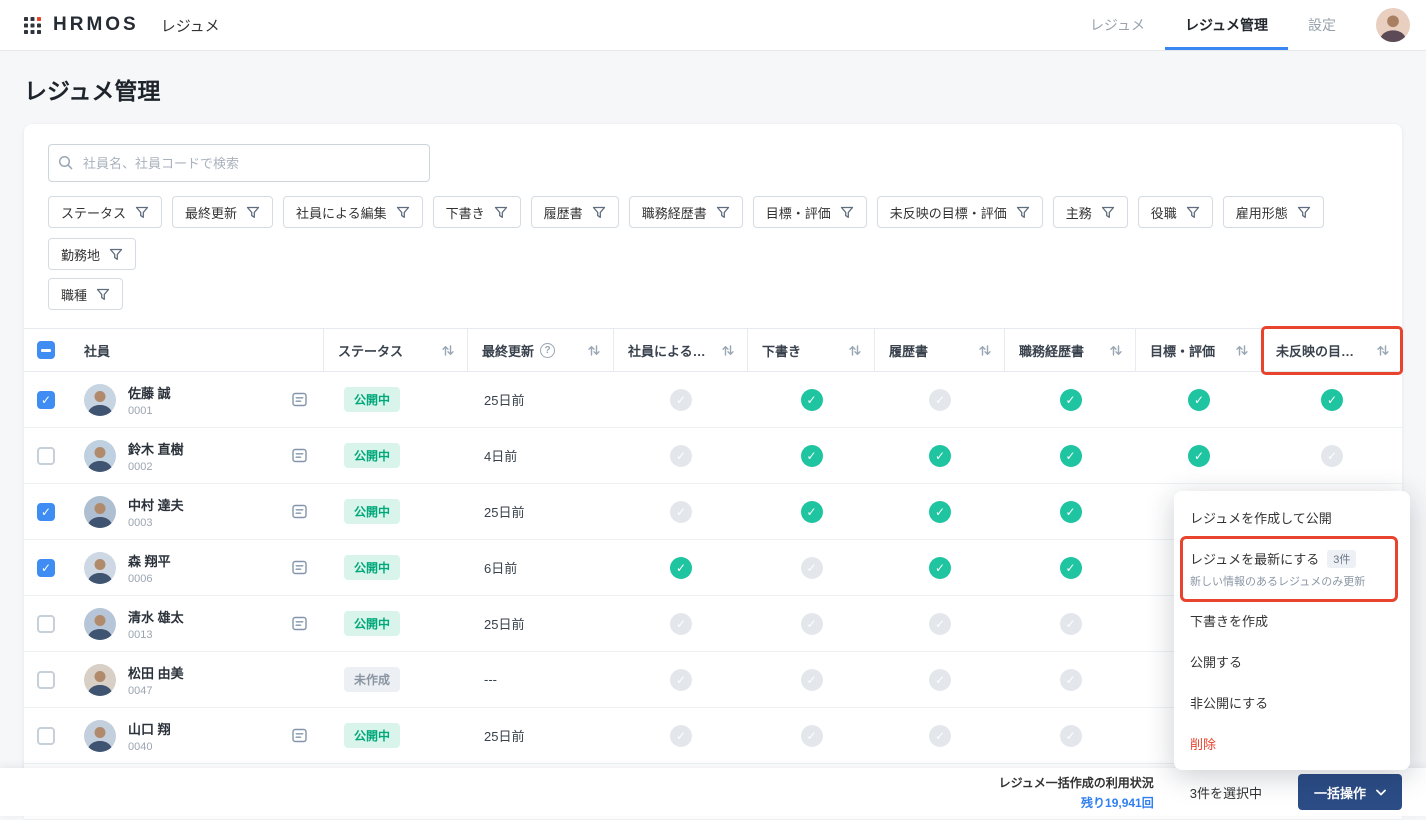 The width and height of the screenshot is (1426, 820). I want to click on usage-status: レジュメ一括作成の利用状況 残り19,941回, so click(1076, 792).